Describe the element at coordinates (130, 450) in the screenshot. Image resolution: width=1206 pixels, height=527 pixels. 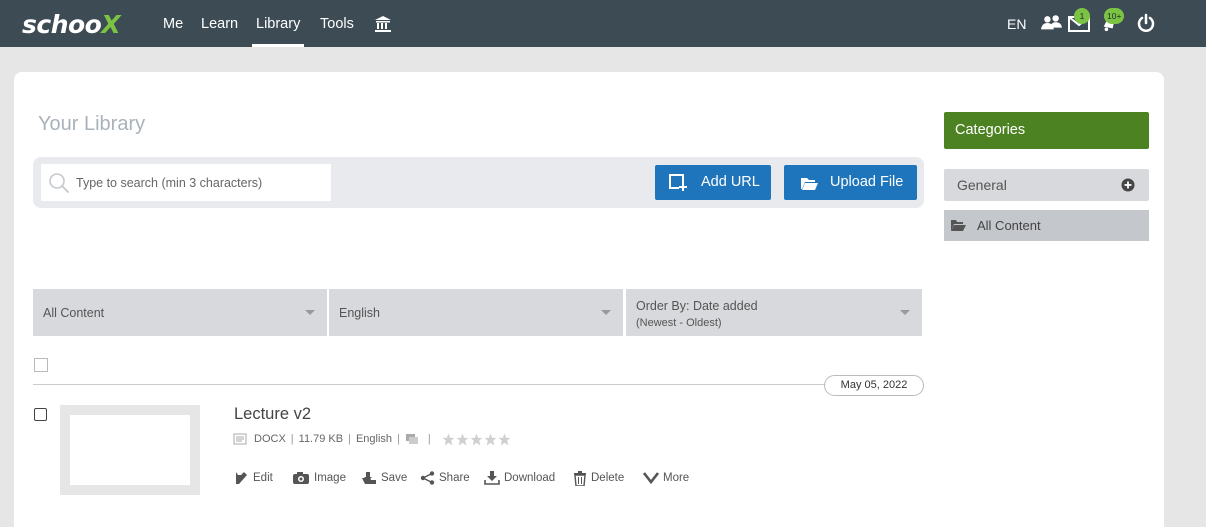
I see `item-thumbnail-placeholder` at that location.